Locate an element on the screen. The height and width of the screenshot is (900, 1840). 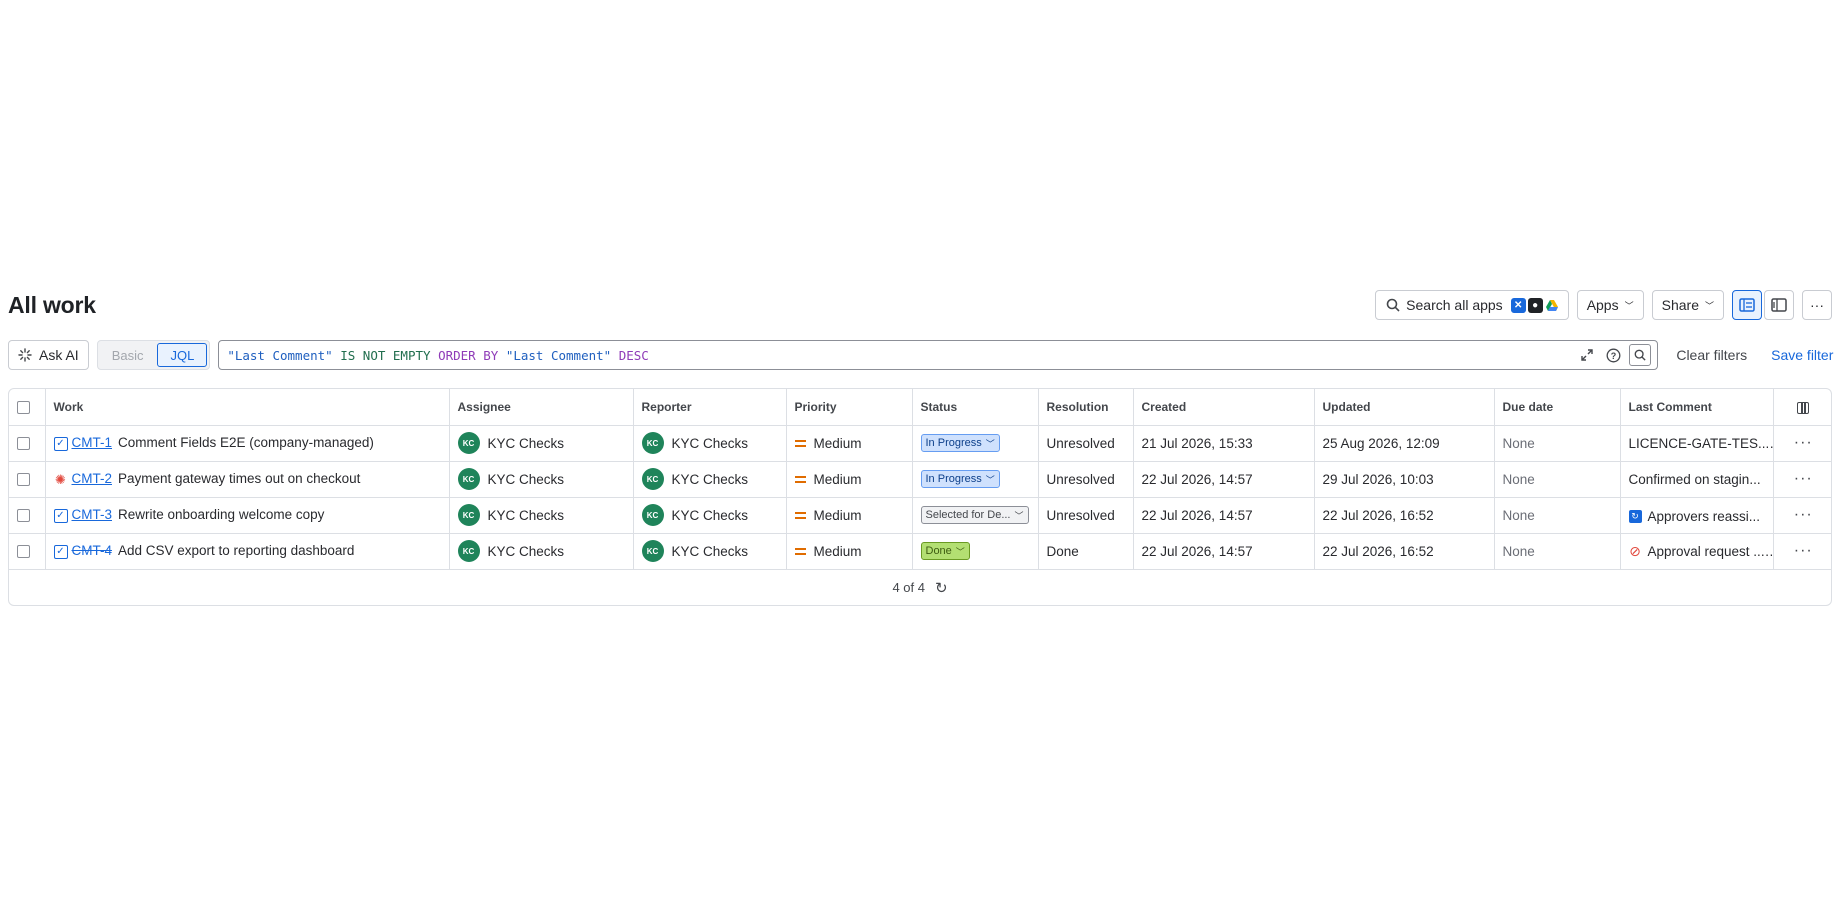
work-item-key-link: CMT-4 is located at coordinates (92, 550).